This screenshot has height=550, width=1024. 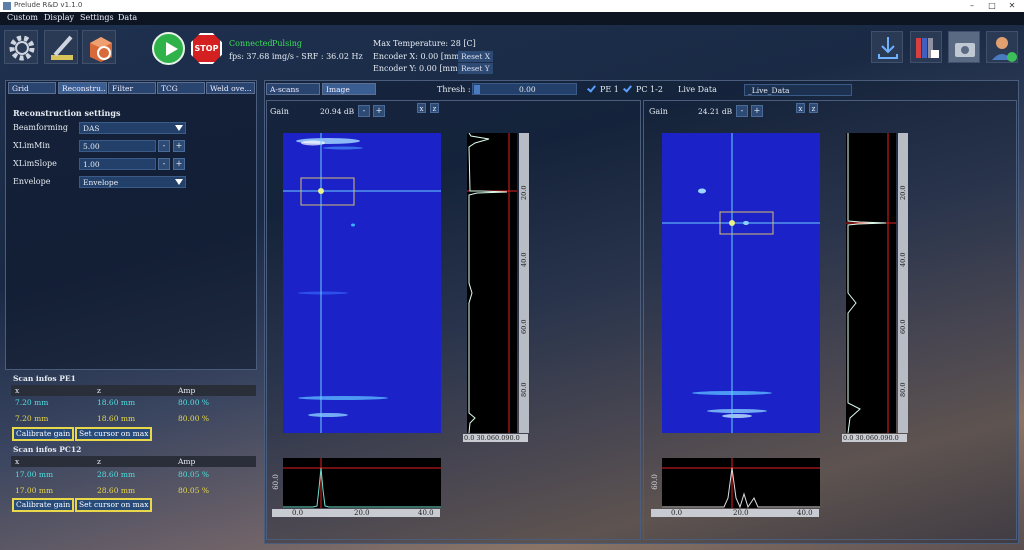 What do you see at coordinates (164, 146) in the screenshot?
I see `xlimmin-decrement-button: -` at bounding box center [164, 146].